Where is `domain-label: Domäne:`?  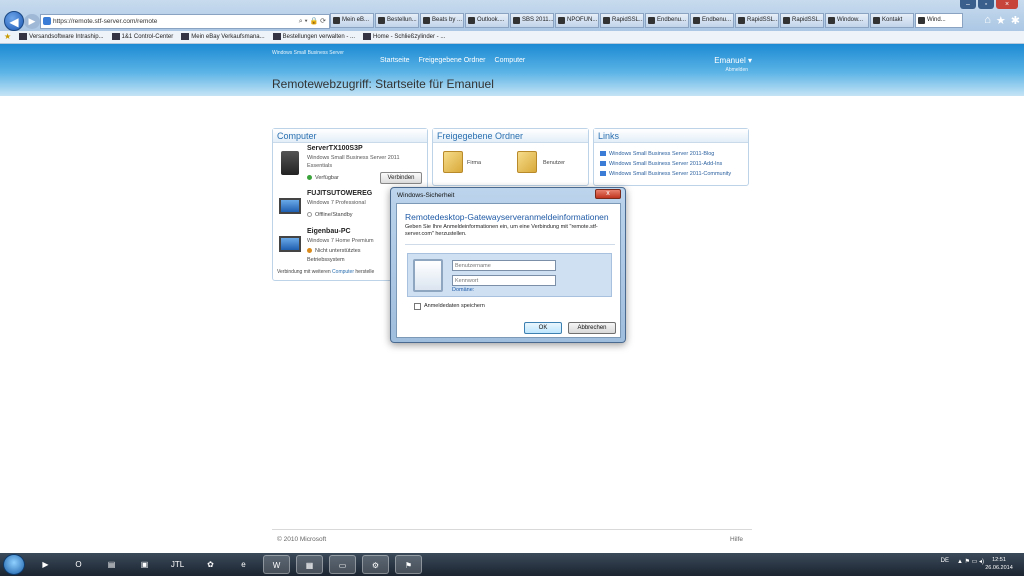
domain-label: Domäne: is located at coordinates (463, 290).